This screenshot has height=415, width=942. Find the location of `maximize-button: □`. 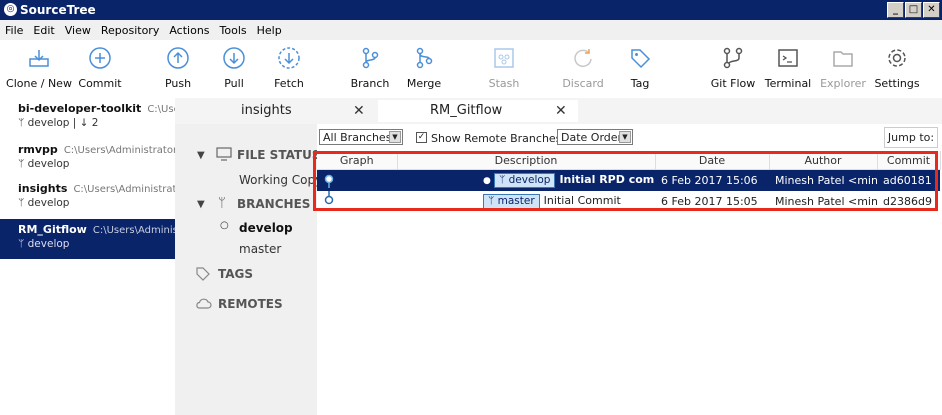

maximize-button: □ is located at coordinates (913, 10).